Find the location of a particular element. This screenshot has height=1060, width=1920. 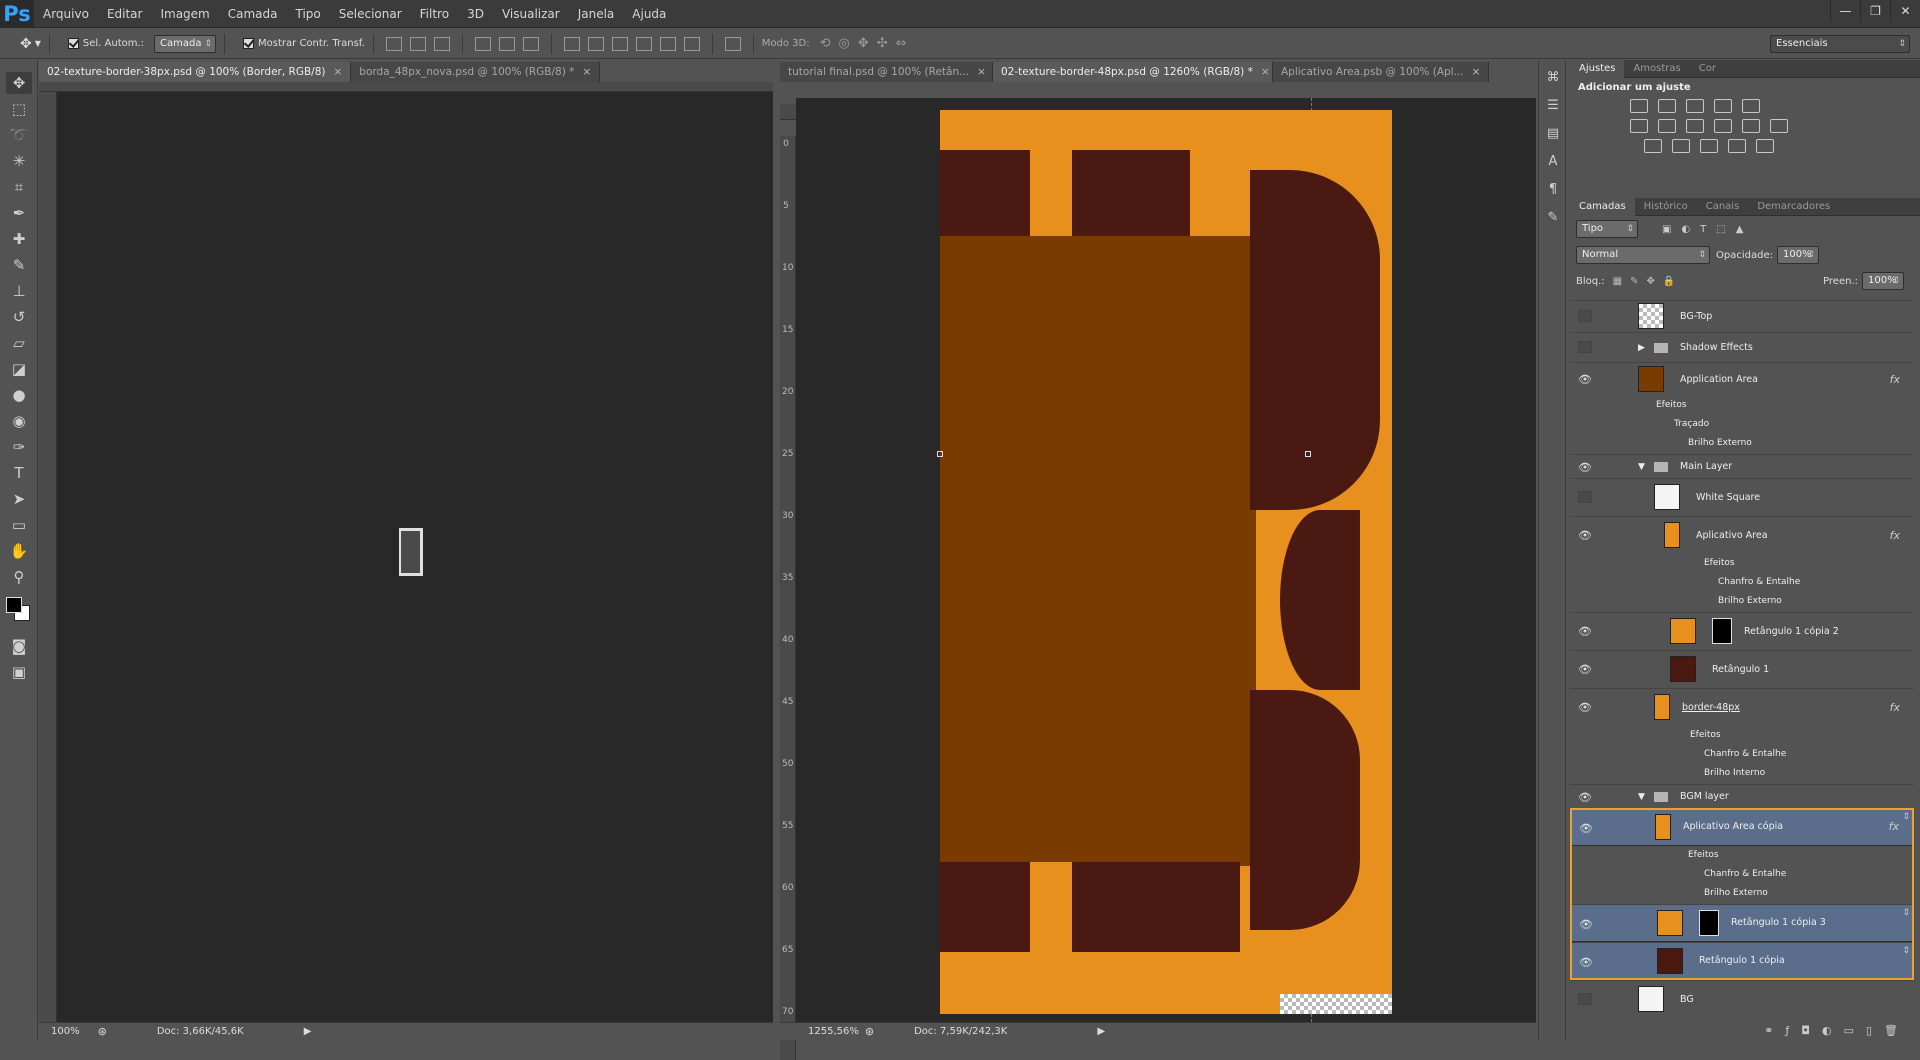

clone-stamp-icon: ⊥ is located at coordinates (19, 291).